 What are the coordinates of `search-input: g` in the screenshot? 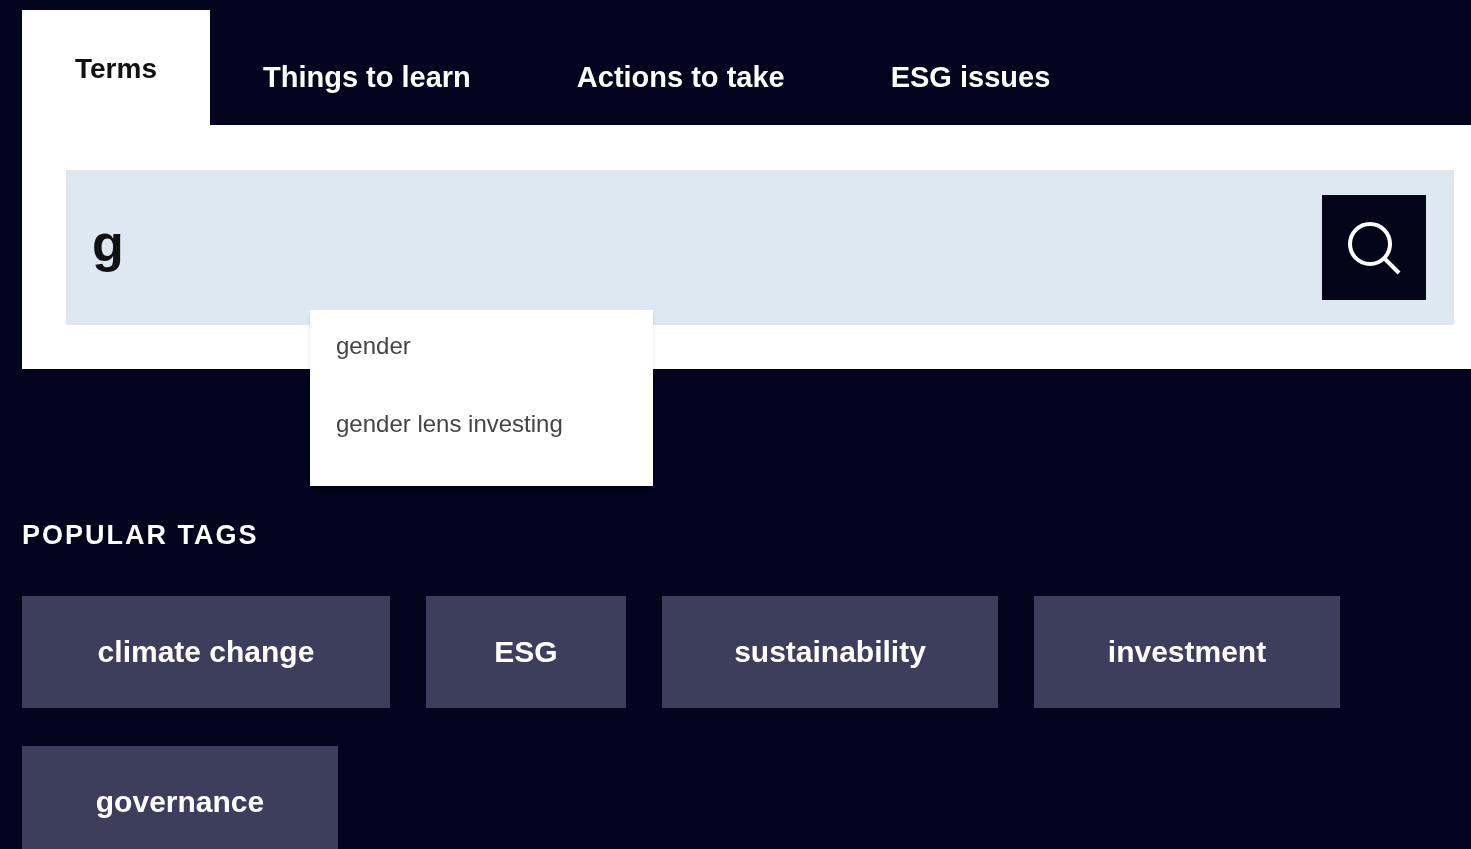 It's located at (392, 242).